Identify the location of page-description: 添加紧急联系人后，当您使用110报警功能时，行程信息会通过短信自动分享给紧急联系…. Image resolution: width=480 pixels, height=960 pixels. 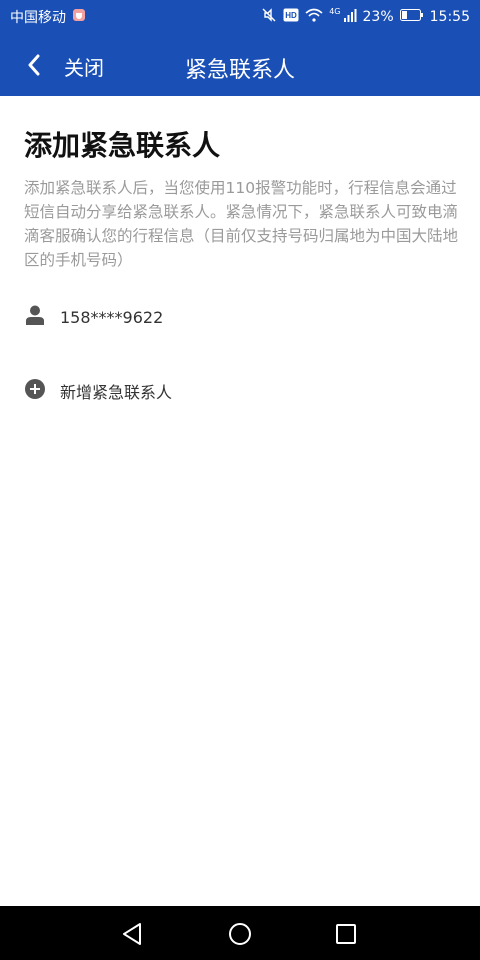
(241, 224).